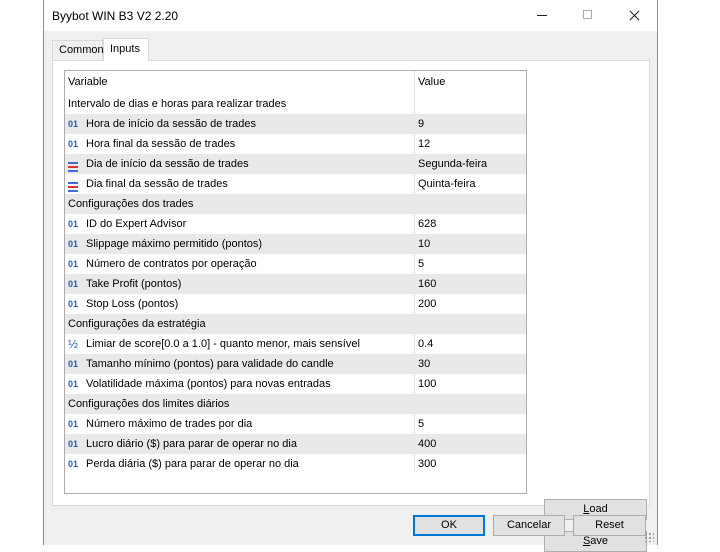  I want to click on variable-cell: 01 Slippage máximo permitido (pontos), so click(240, 244).